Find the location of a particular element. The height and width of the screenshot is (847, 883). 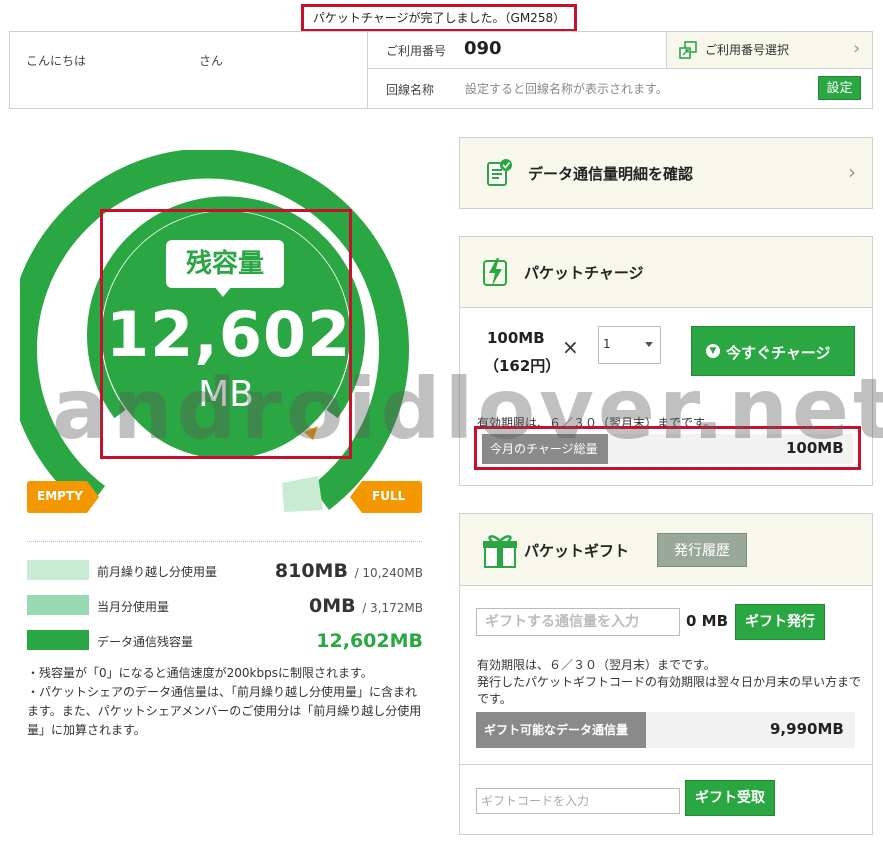

receive-gift-button: ギフト受取 is located at coordinates (730, 798).